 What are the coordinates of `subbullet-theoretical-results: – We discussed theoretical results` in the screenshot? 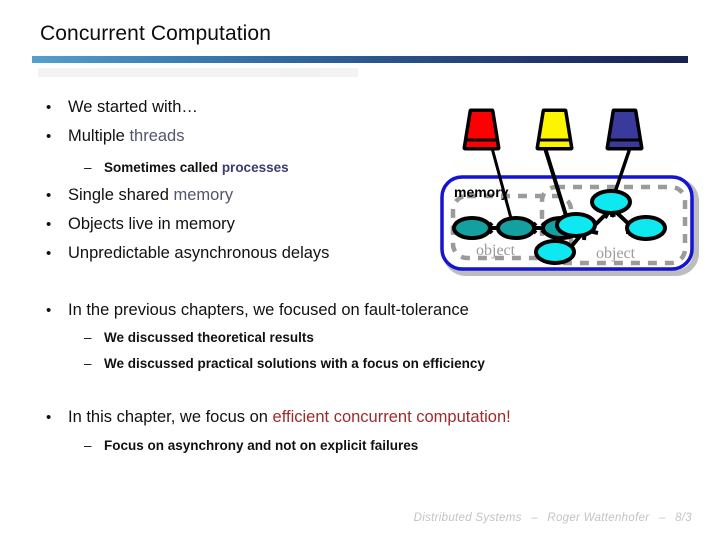 It's located at (199, 338).